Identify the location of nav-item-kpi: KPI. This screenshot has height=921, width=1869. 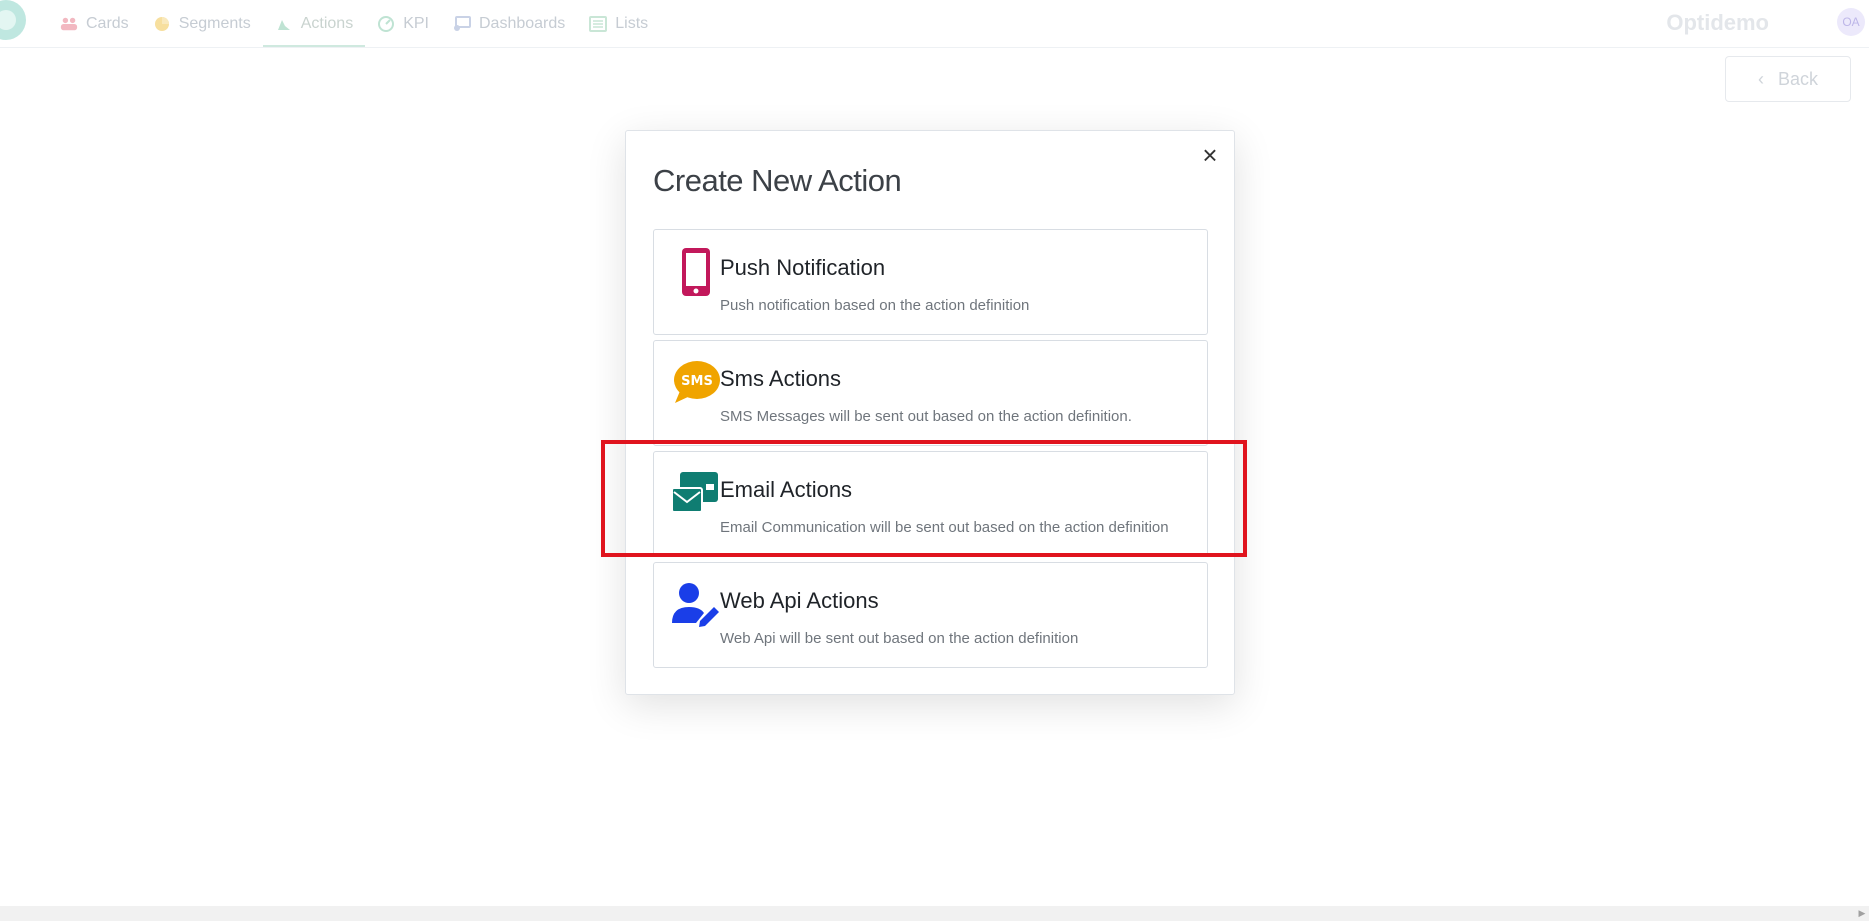
(403, 24).